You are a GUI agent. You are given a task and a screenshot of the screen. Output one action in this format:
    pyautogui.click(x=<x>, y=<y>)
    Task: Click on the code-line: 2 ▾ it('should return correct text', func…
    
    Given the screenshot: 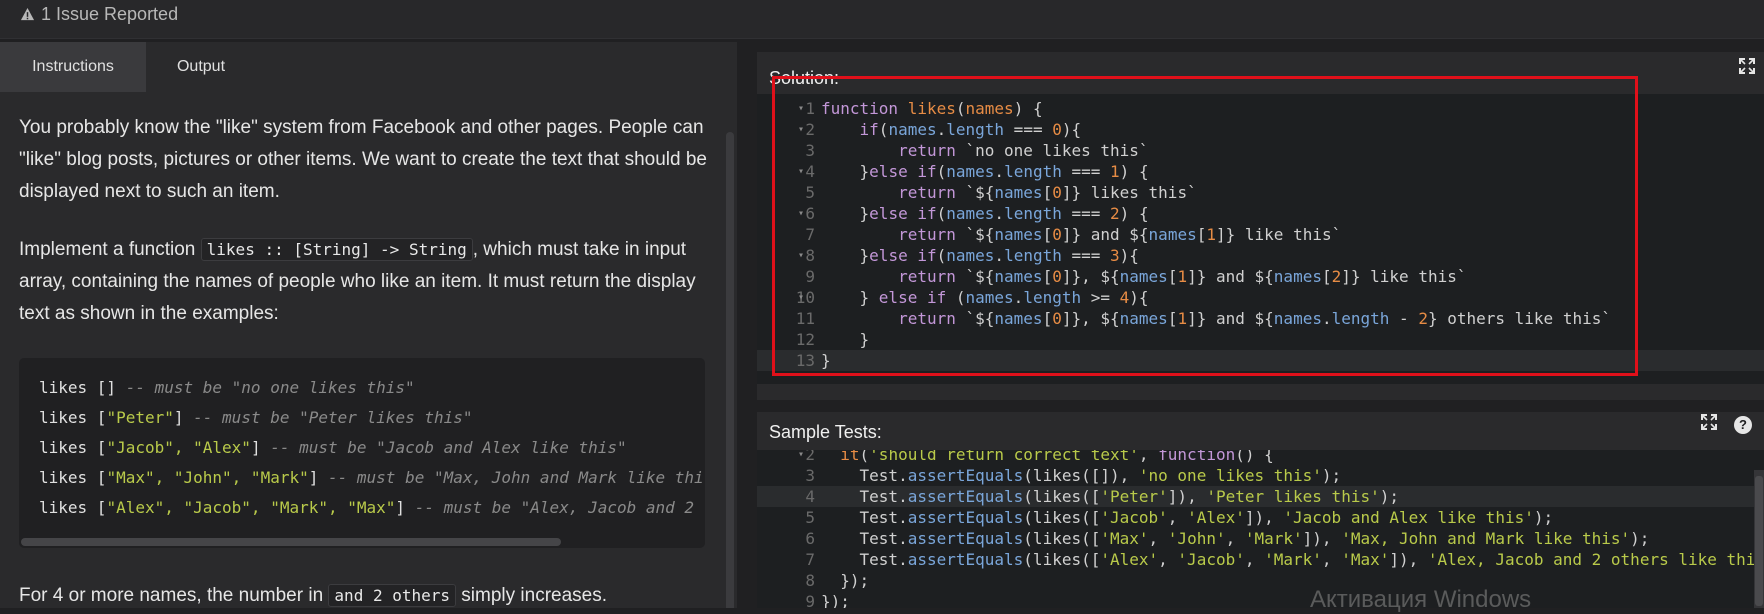 What is the action you would take?
    pyautogui.click(x=1036, y=457)
    